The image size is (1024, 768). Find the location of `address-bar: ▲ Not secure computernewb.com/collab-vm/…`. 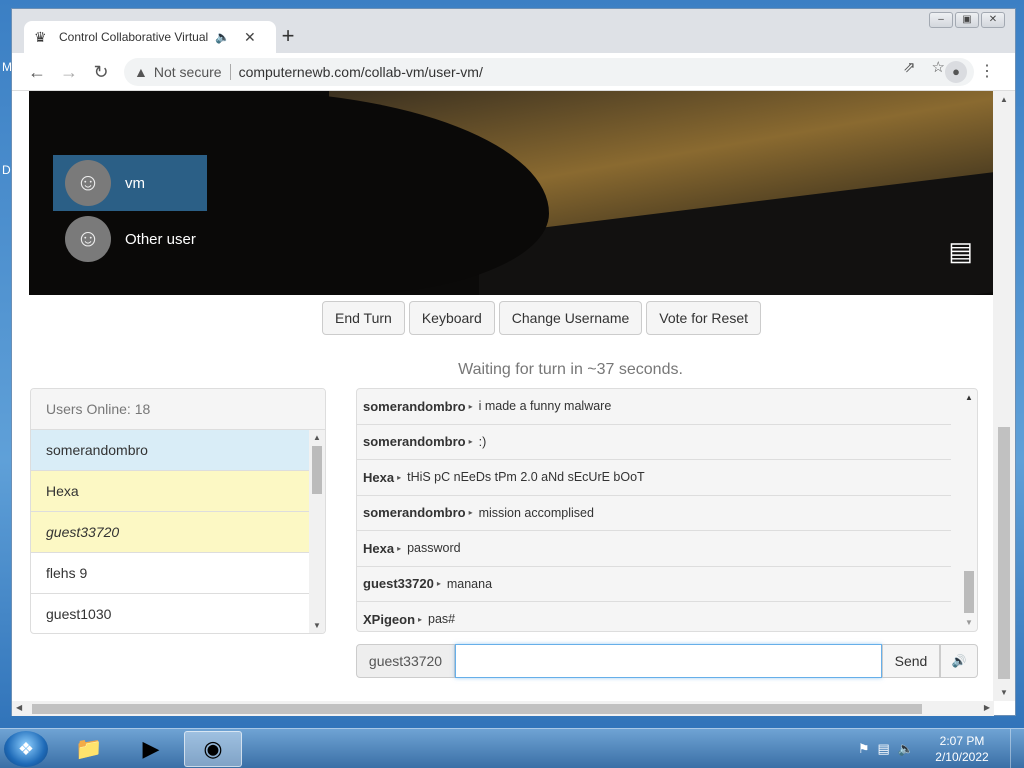

address-bar: ▲ Not secure computernewb.com/collab-vm/… is located at coordinates (549, 72).